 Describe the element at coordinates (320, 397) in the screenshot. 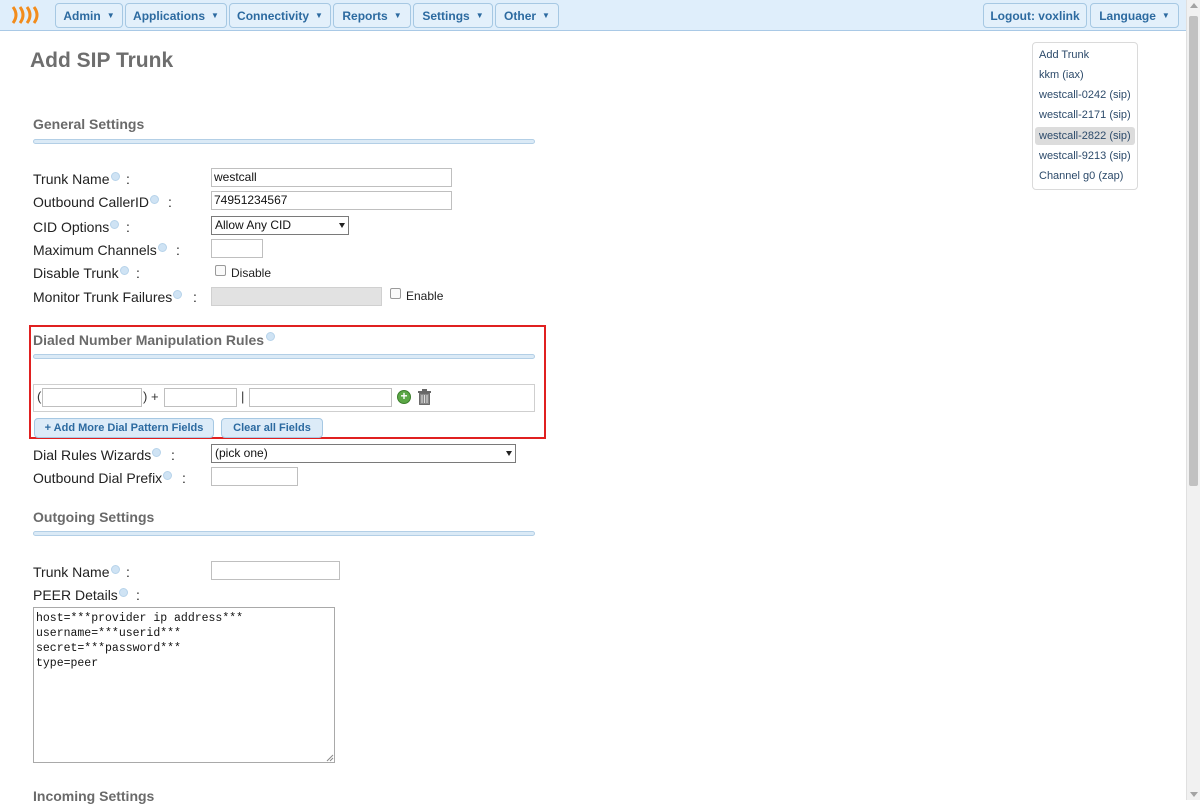

I see `match-pattern-input` at that location.